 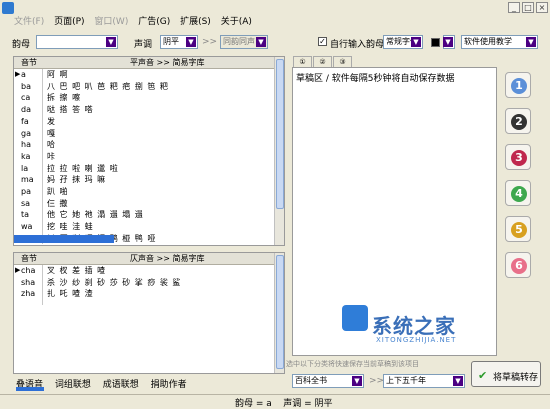 What do you see at coordinates (58, 203) in the screenshot?
I see `words-cell: 仨 撒` at bounding box center [58, 203].